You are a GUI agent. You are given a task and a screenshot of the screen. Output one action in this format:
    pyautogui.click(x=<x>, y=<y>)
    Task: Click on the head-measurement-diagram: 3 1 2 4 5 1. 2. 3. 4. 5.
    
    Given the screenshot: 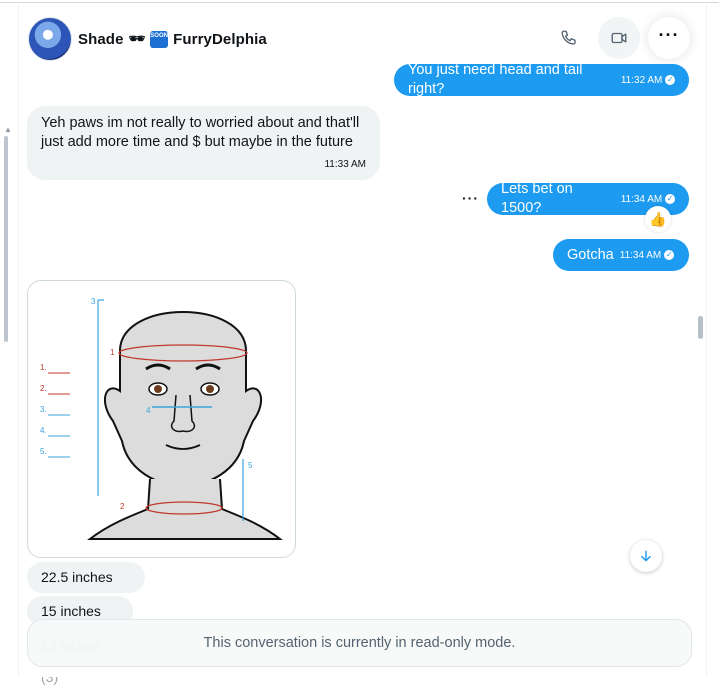 What is the action you would take?
    pyautogui.click(x=161, y=418)
    